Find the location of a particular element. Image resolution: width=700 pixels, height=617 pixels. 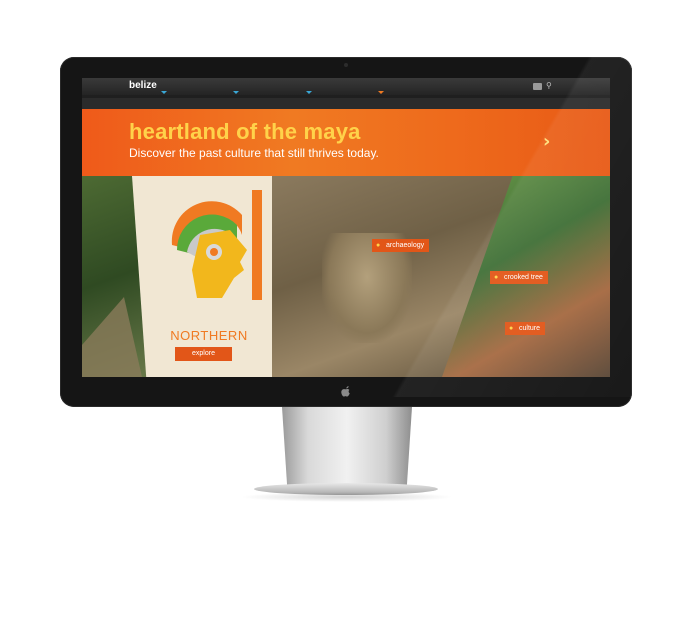

monitor-stand is located at coordinates (347, 447).